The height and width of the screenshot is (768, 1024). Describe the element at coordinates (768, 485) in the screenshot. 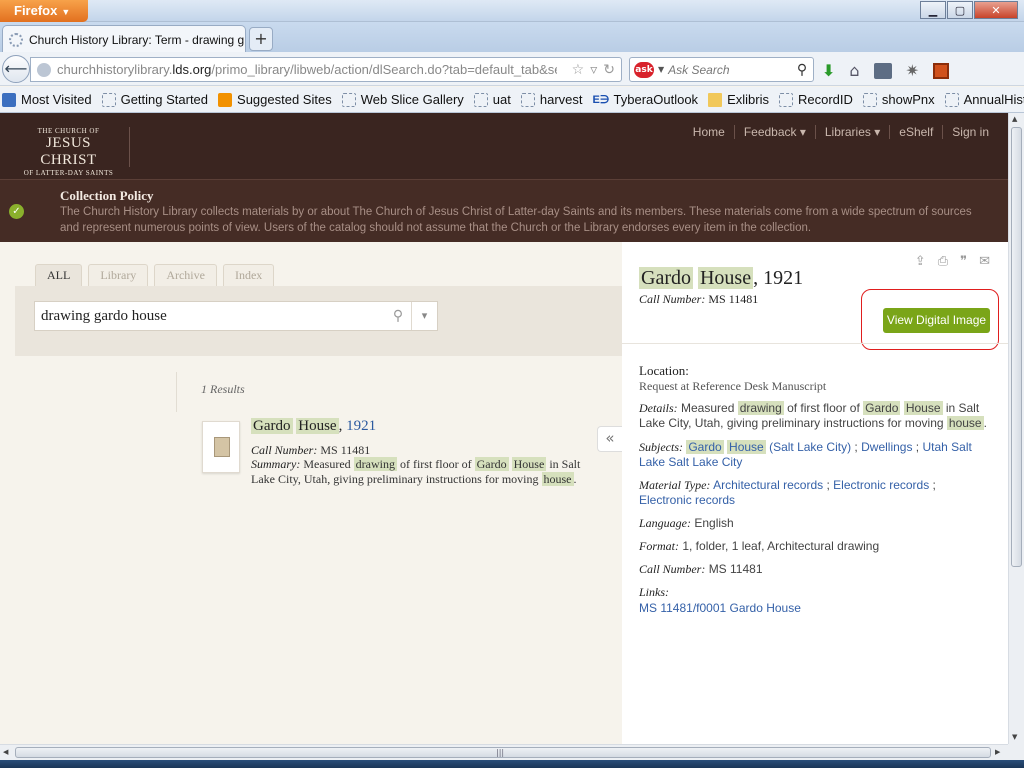

I see `material-link-architectural: Architectural records` at that location.